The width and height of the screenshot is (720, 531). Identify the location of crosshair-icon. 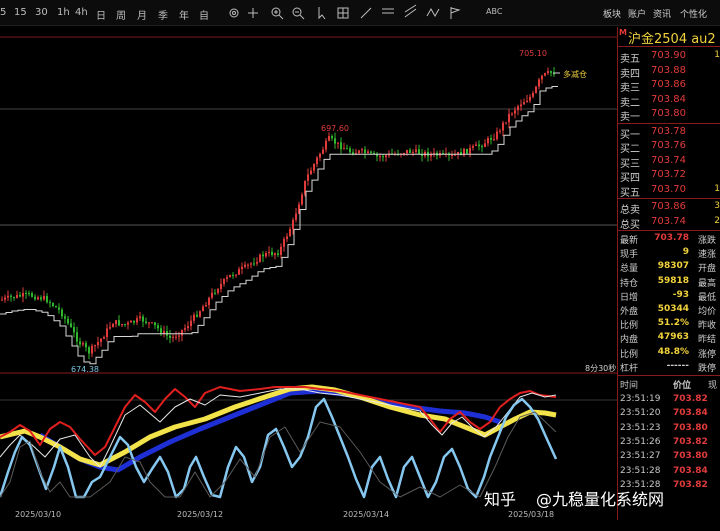
(253, 13).